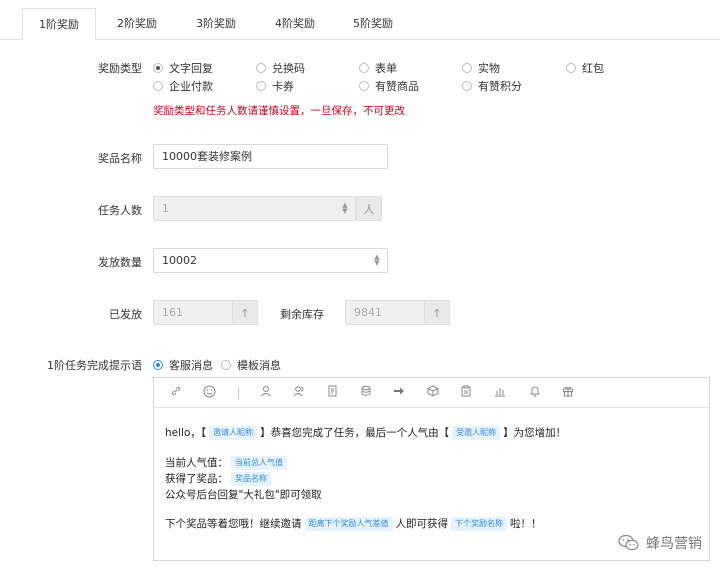 This screenshot has height=569, width=720. Describe the element at coordinates (366, 393) in the screenshot. I see `database-icon` at that location.